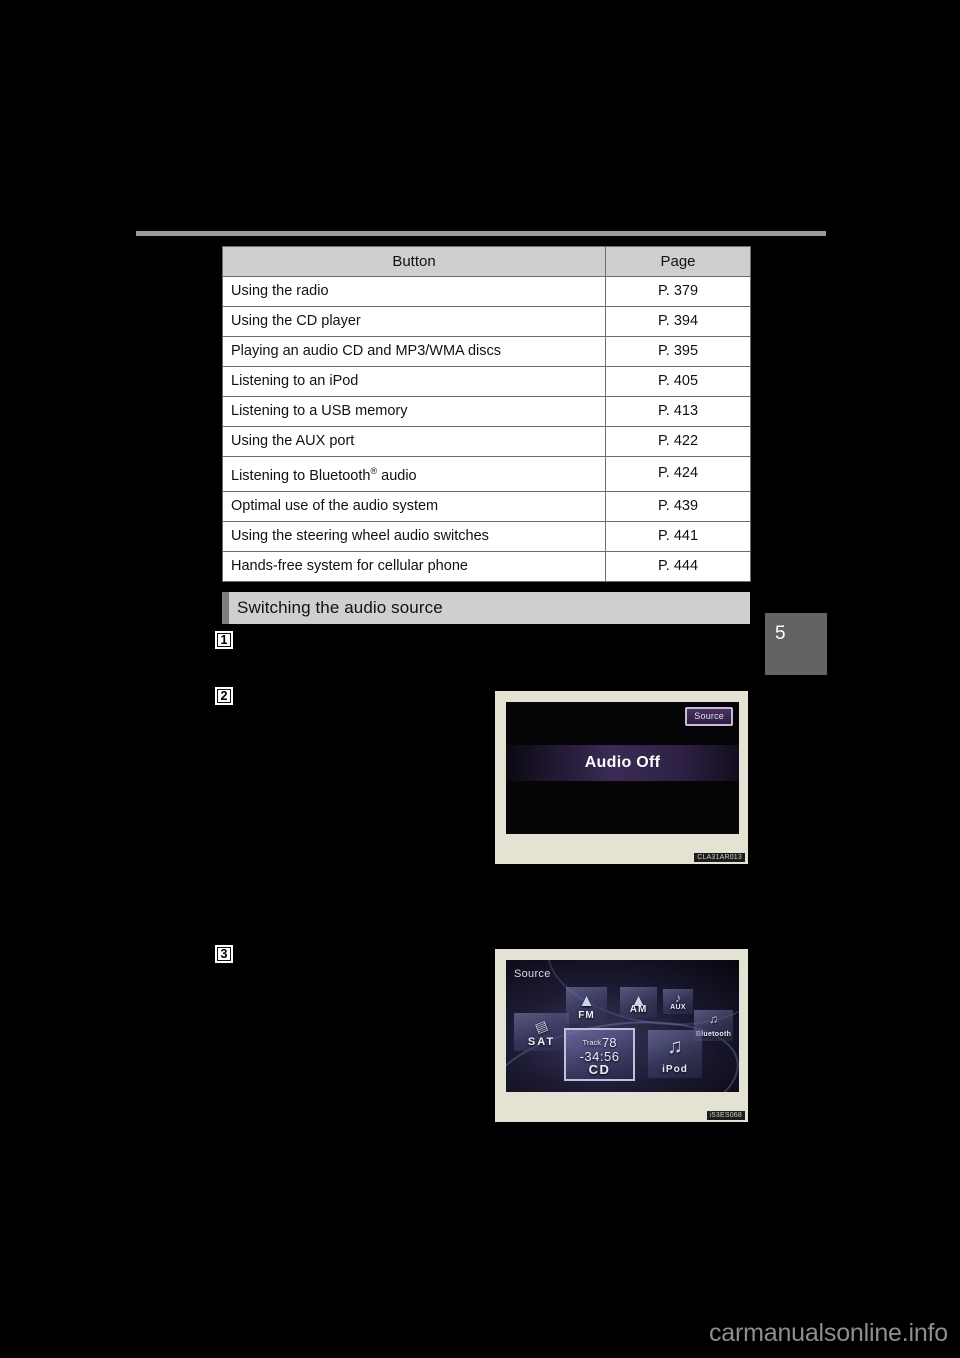  What do you see at coordinates (638, 1002) in the screenshot?
I see `source-tile-am: ▲ AM` at bounding box center [638, 1002].